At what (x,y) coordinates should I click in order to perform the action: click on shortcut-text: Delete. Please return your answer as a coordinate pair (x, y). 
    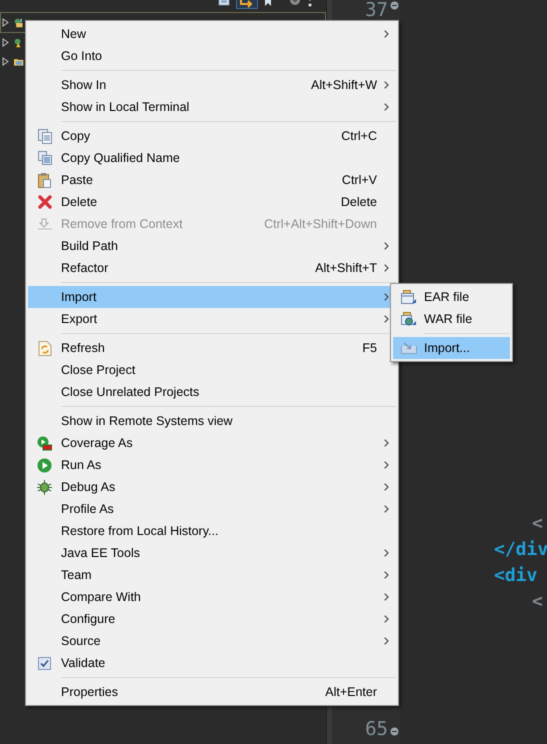
    Looking at the image, I should click on (358, 202).